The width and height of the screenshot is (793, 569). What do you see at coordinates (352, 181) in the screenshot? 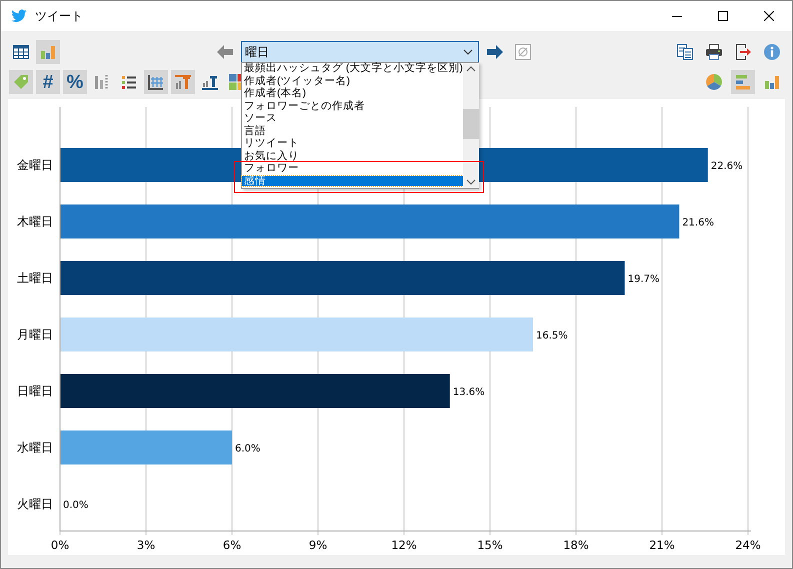
I see `dropdown-option: 感情` at bounding box center [352, 181].